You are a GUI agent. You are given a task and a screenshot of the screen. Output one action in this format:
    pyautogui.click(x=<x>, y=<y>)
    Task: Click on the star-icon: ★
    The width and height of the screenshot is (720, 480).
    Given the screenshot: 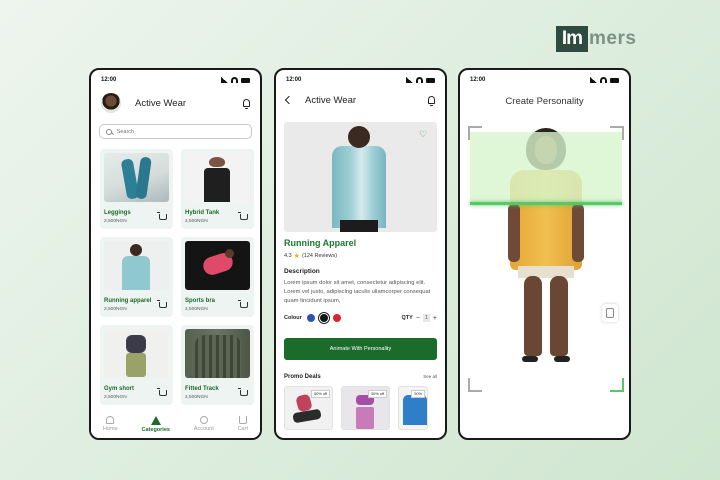 What is the action you would take?
    pyautogui.click(x=296, y=256)
    